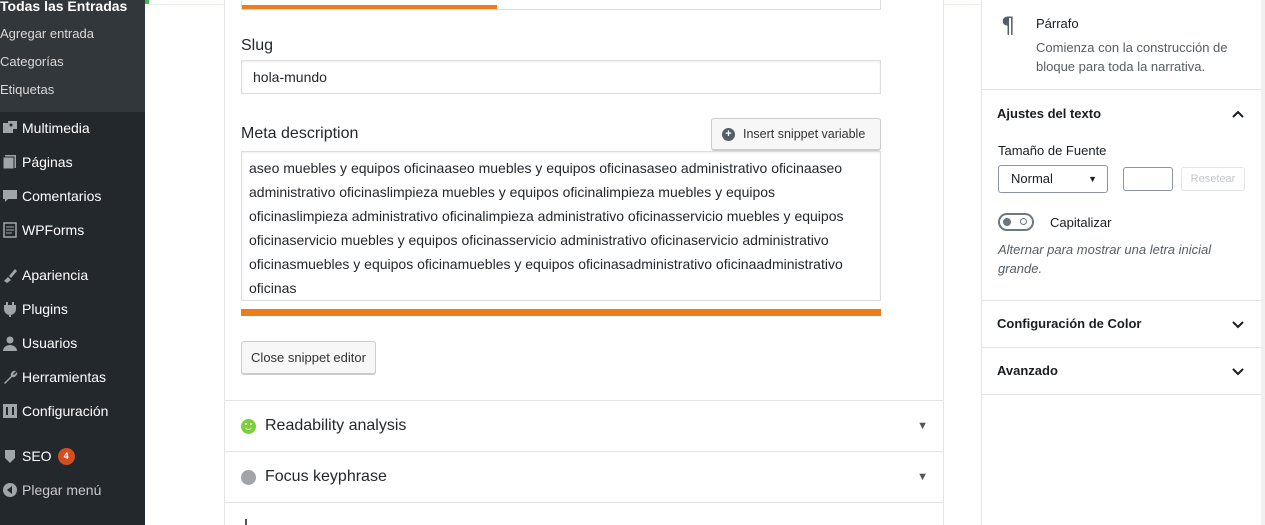 The height and width of the screenshot is (525, 1265). I want to click on menu-item-herramientas: Herramientas, so click(72, 377).